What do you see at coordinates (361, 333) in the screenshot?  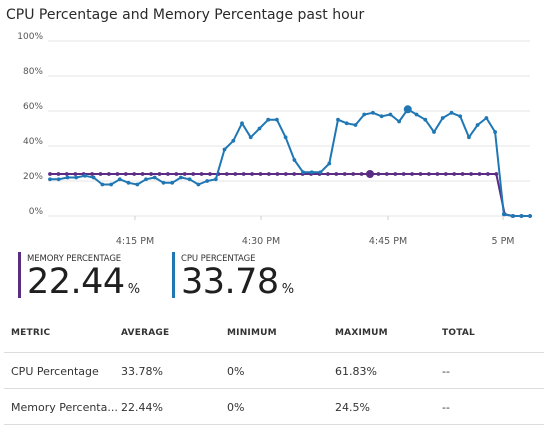 I see `header-maximum: MAXIMUM` at bounding box center [361, 333].